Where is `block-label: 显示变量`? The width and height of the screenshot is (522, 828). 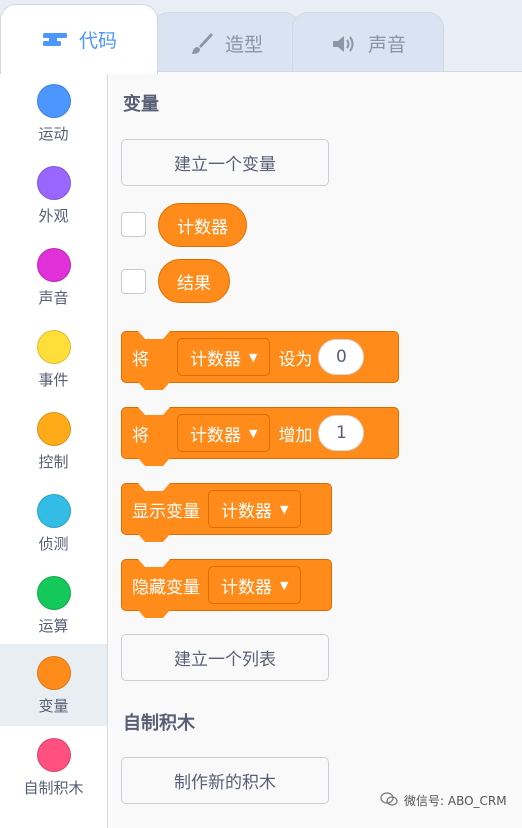
block-label: 显示变量 is located at coordinates (166, 511).